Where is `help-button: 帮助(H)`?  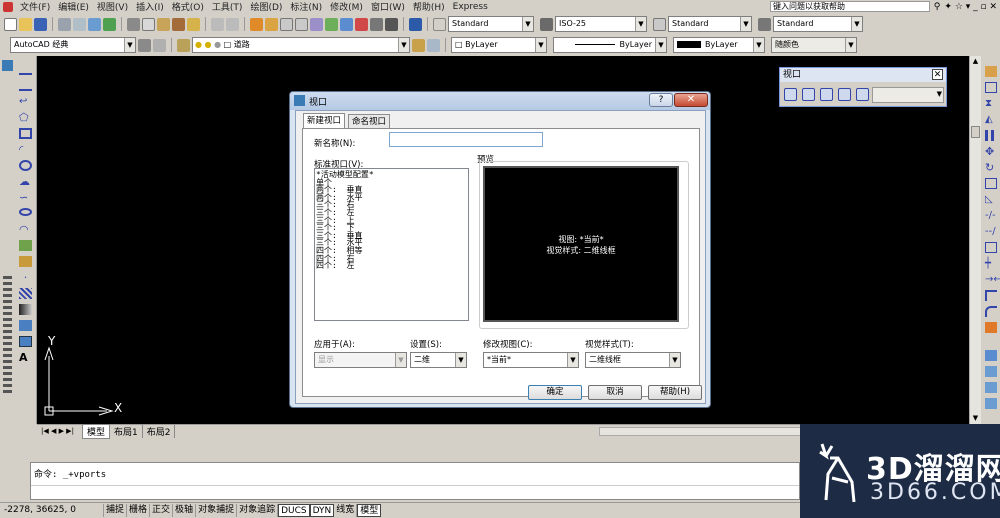 help-button: 帮助(H) is located at coordinates (675, 392).